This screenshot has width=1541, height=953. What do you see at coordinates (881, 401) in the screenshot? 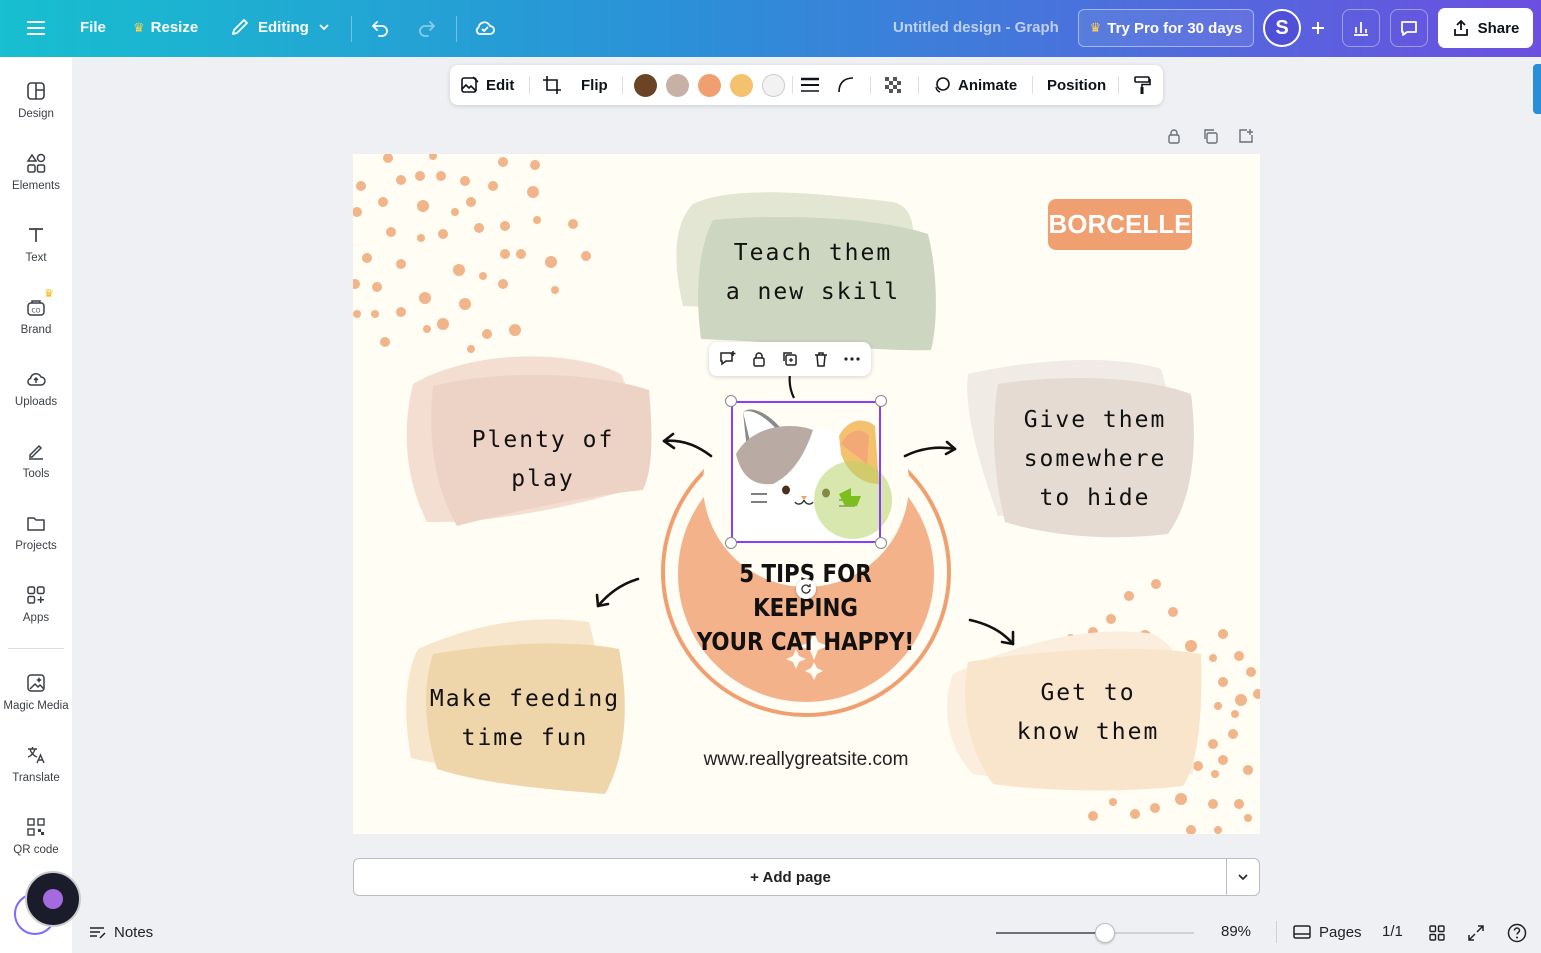
I see `resize-handle-top-right` at bounding box center [881, 401].